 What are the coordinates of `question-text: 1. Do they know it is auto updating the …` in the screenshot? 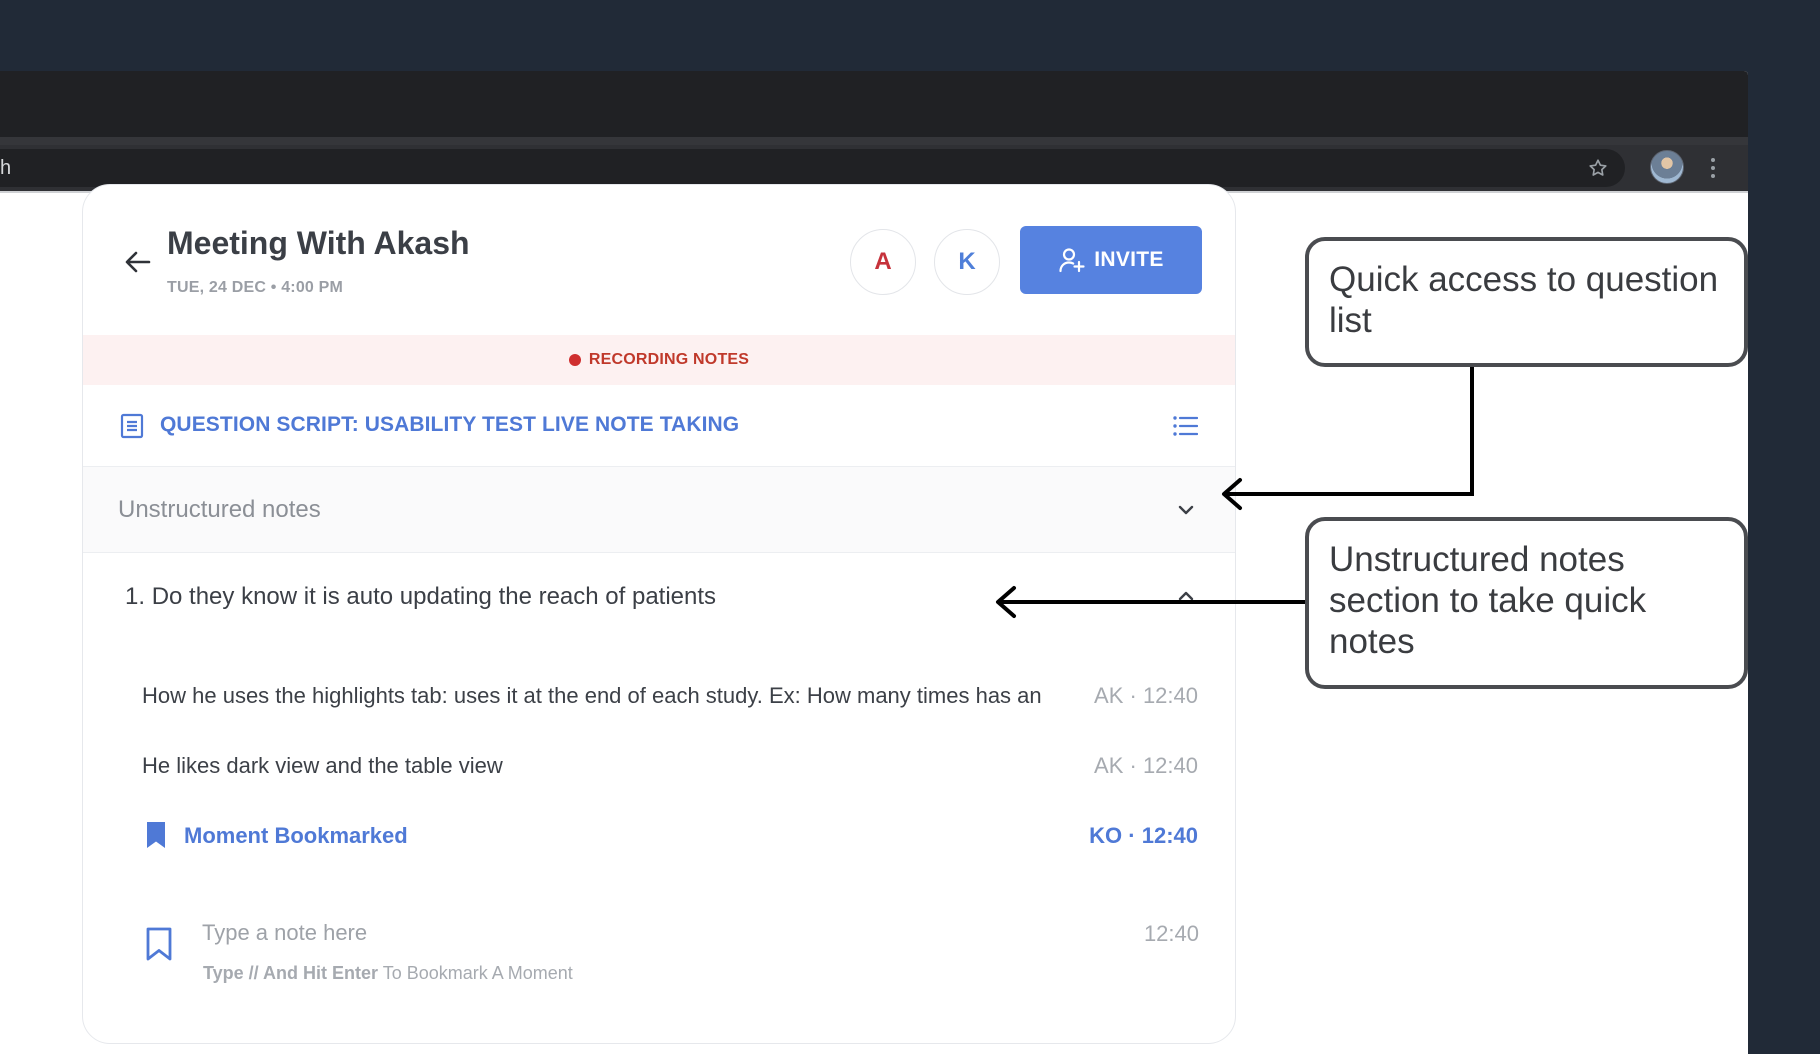 It's located at (420, 597).